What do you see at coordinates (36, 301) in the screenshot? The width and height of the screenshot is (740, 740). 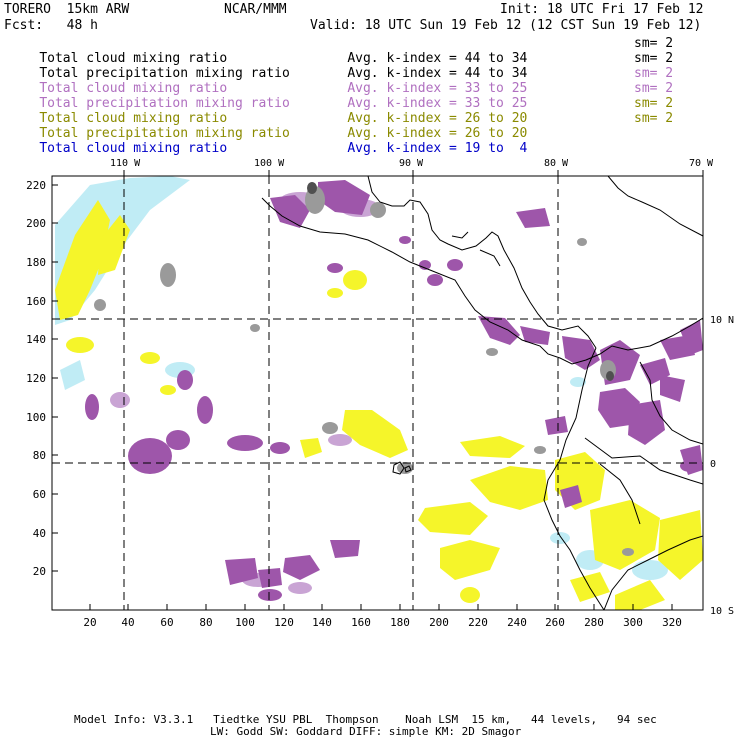 I see `y-tick-label: 160` at bounding box center [36, 301].